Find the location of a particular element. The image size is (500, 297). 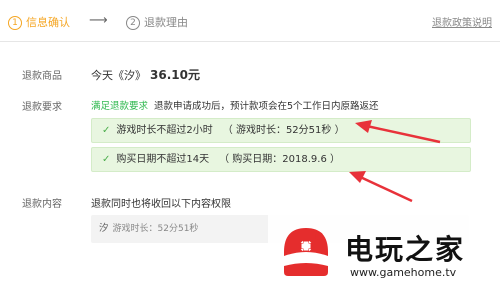

requirement-line: 满足退款要求 退款申请成功后，预计款项会在5个工作日内原路返还 is located at coordinates (235, 105).